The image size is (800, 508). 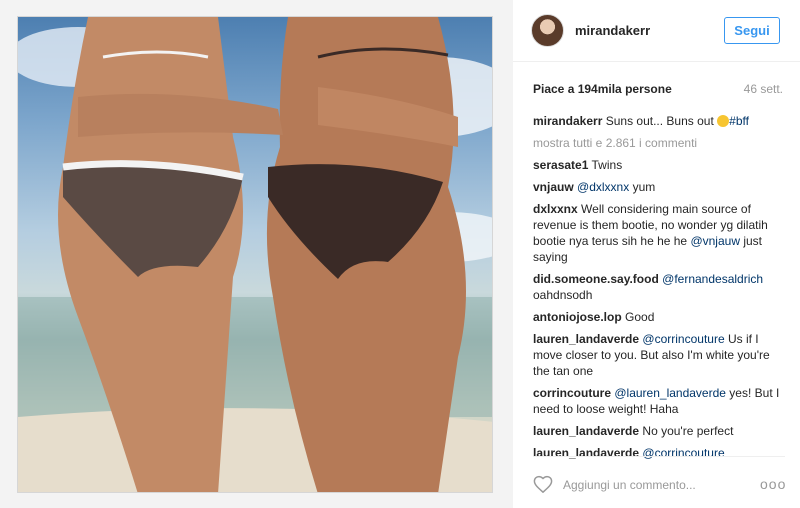 I want to click on caption-text: Suns out... Buns out, so click(x=659, y=121).